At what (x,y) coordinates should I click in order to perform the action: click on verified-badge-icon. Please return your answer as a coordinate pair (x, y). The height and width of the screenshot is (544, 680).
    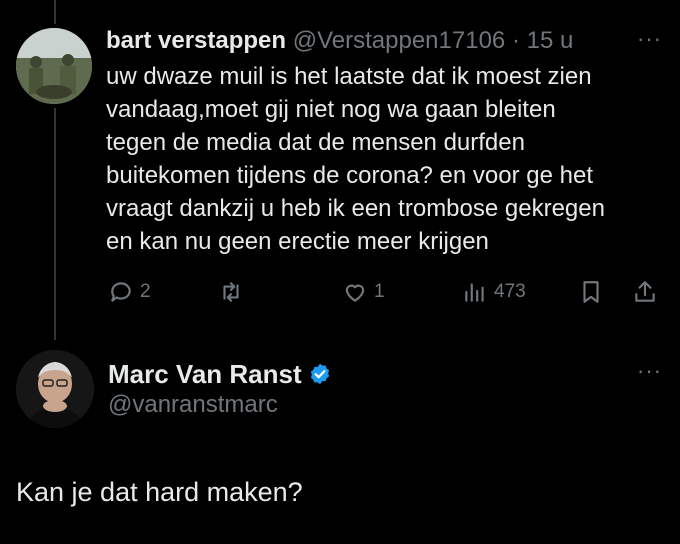
    Looking at the image, I should click on (320, 374).